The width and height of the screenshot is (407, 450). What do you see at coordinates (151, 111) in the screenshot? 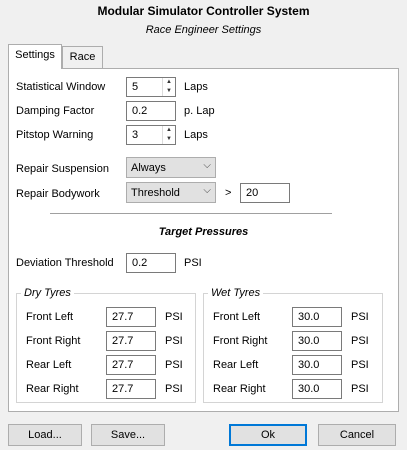
I see `damping-factor-input: 0.2` at bounding box center [151, 111].